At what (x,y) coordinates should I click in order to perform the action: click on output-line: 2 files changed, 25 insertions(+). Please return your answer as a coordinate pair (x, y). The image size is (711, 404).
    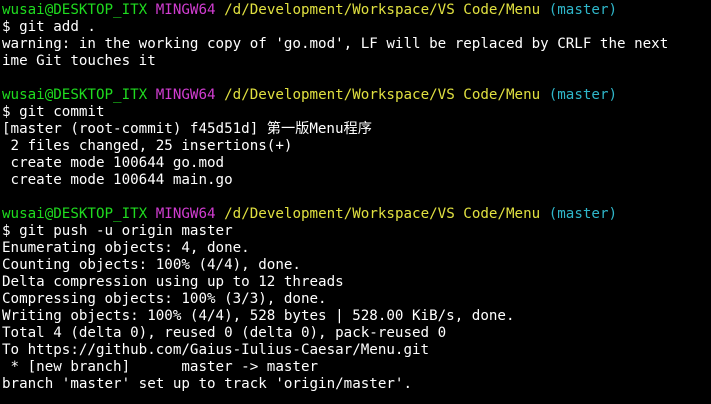
    Looking at the image, I should click on (147, 146).